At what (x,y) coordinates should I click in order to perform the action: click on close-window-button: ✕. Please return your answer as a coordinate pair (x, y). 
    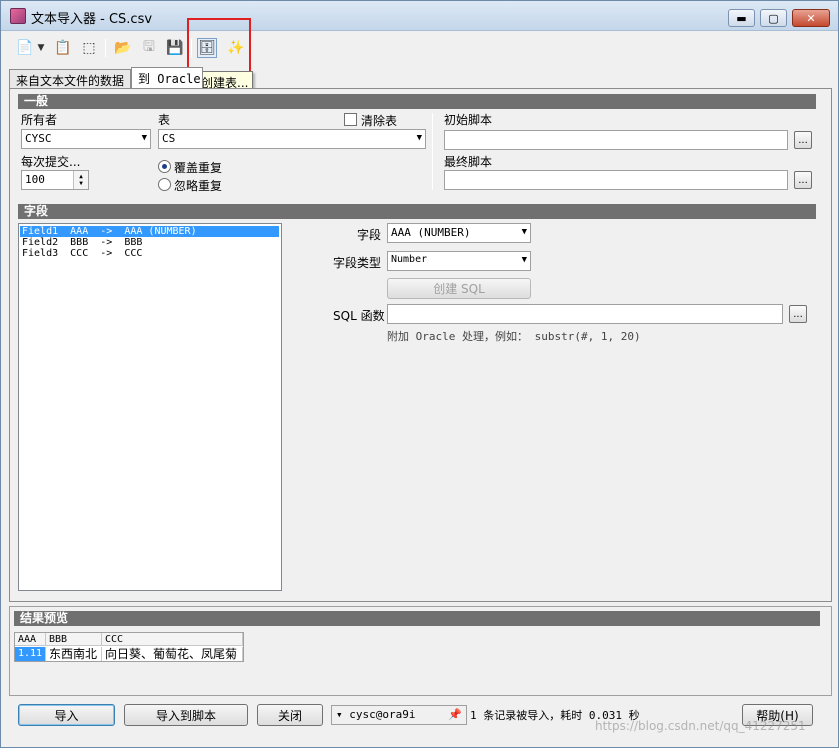
    Looking at the image, I should click on (811, 18).